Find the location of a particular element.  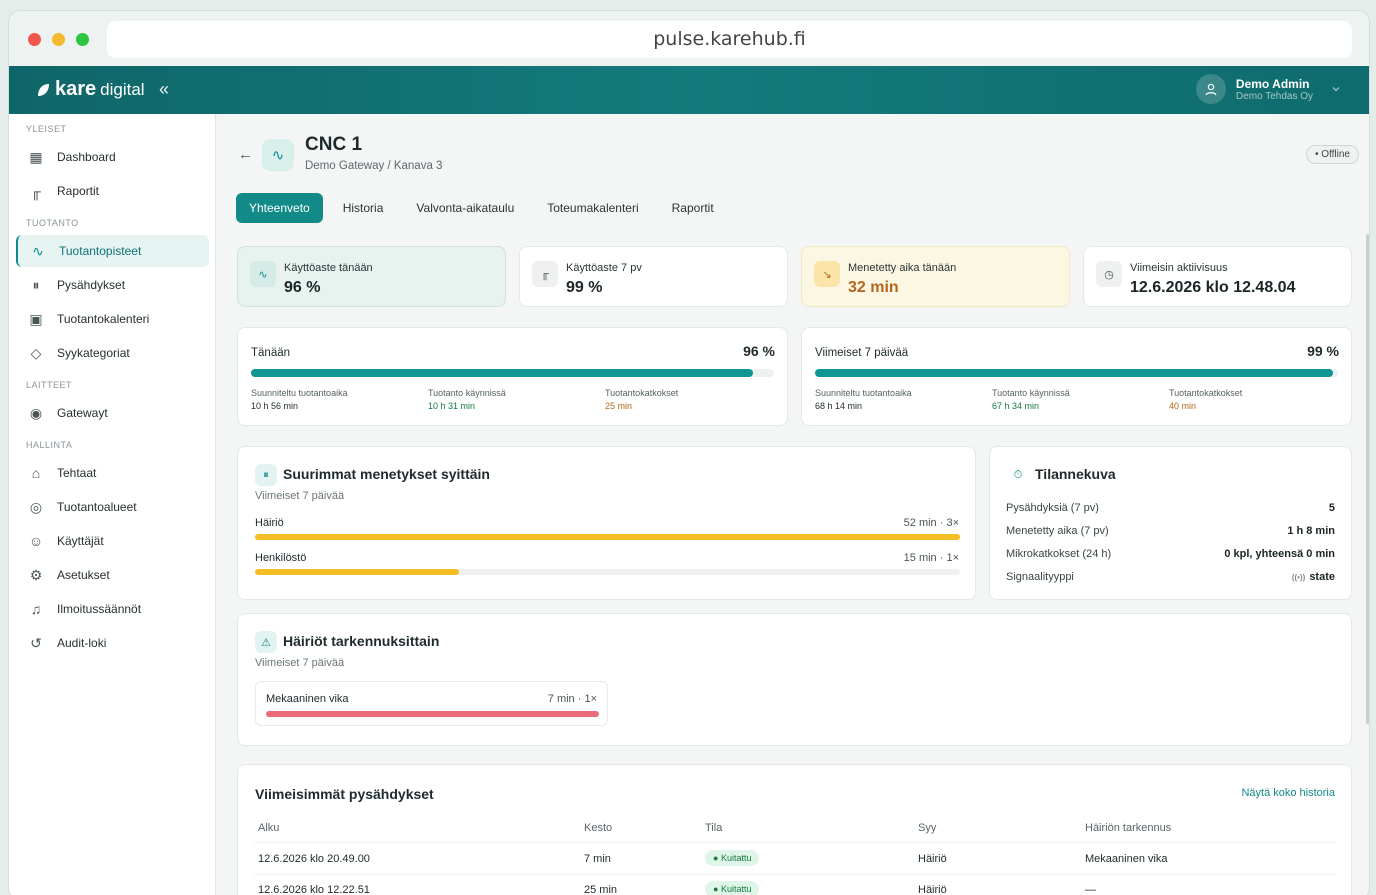

sidebar-item-gatewayt: ◉ Gatewayt is located at coordinates (112, 413).